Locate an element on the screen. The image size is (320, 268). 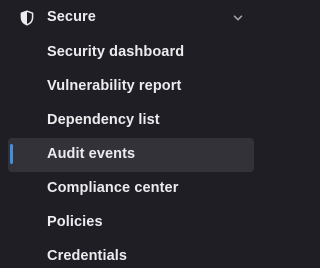
nav-item-security-dashboard: Security dashboard is located at coordinates (131, 53).